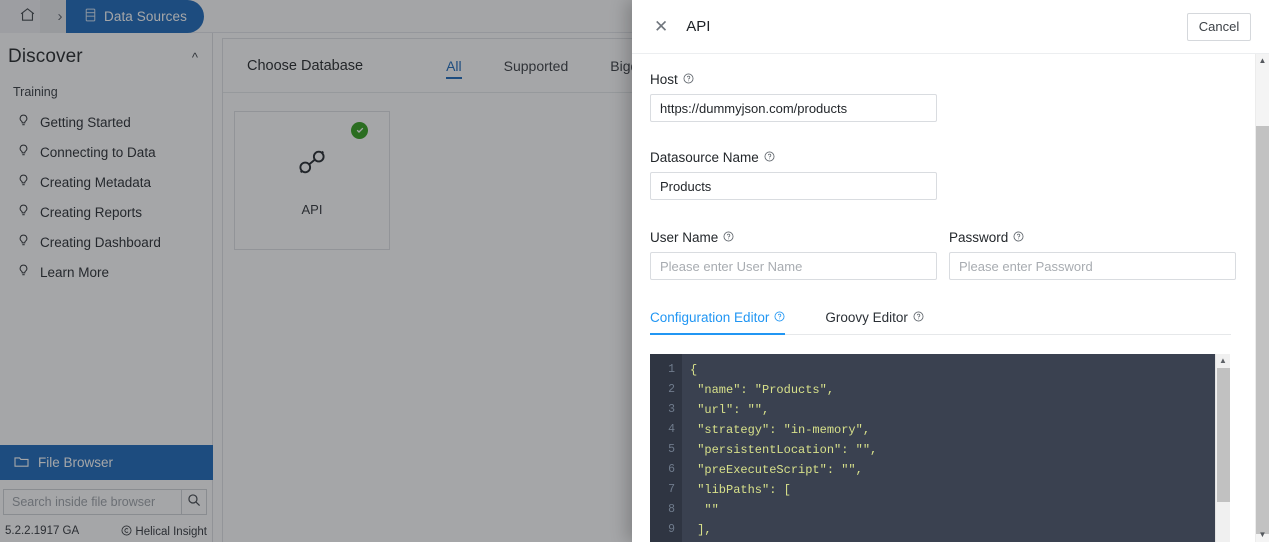  What do you see at coordinates (1219, 26) in the screenshot?
I see `cancel-button: Cancel` at bounding box center [1219, 26].